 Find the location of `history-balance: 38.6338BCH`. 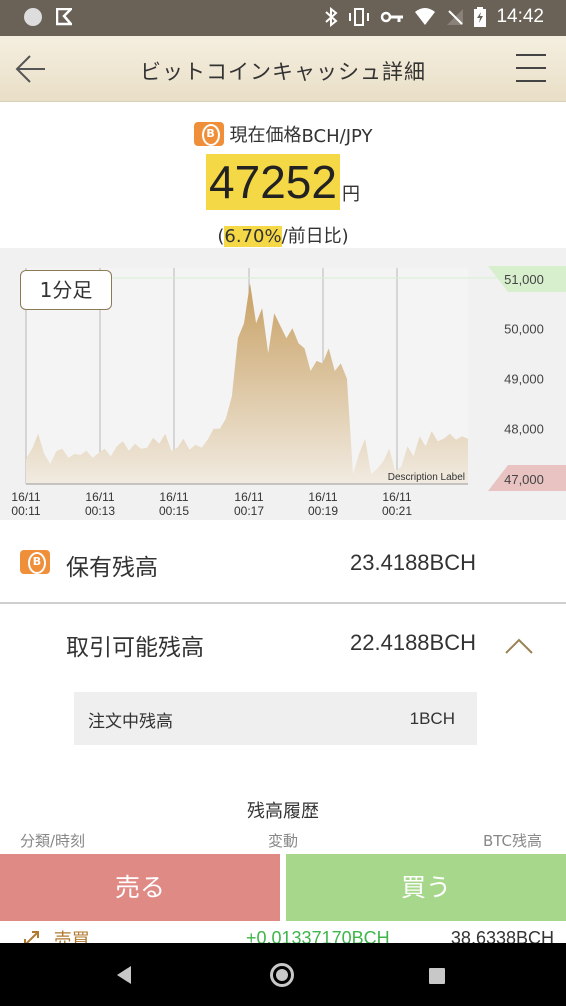

history-balance: 38.6338BCH is located at coordinates (502, 935).